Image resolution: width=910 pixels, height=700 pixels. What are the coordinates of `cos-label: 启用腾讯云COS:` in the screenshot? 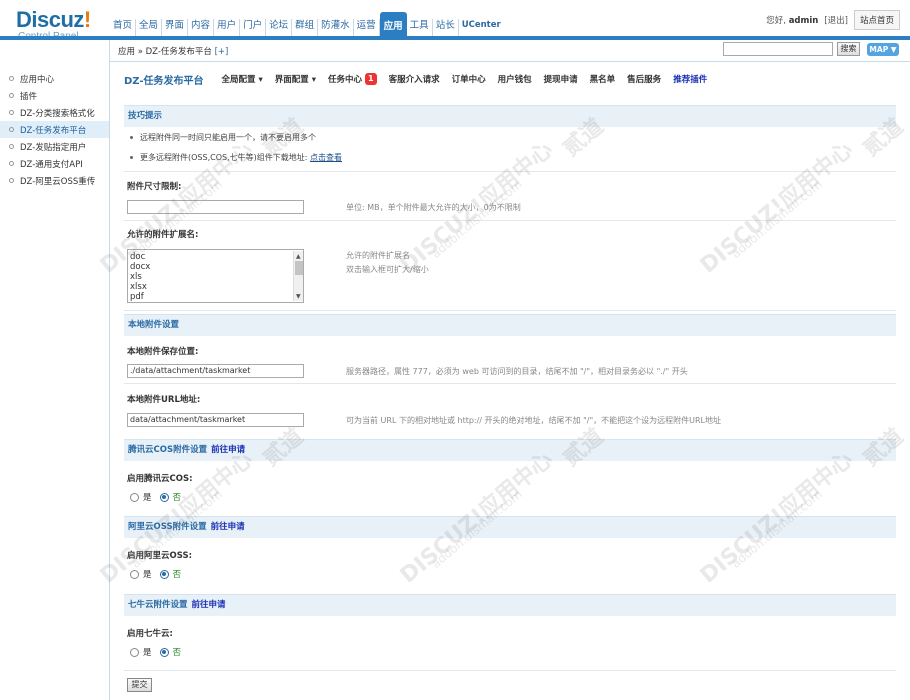 It's located at (160, 479).